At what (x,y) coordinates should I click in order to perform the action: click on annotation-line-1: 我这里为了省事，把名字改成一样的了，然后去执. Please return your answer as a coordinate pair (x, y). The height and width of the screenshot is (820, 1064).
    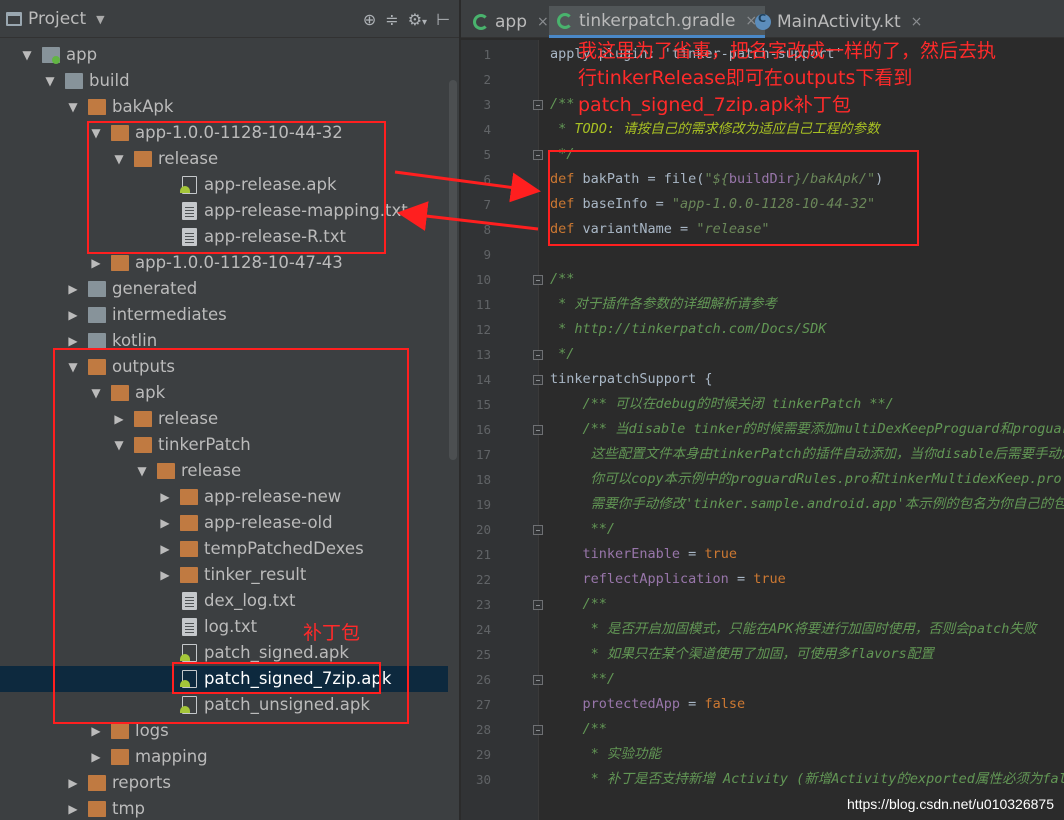
    Looking at the image, I should click on (787, 51).